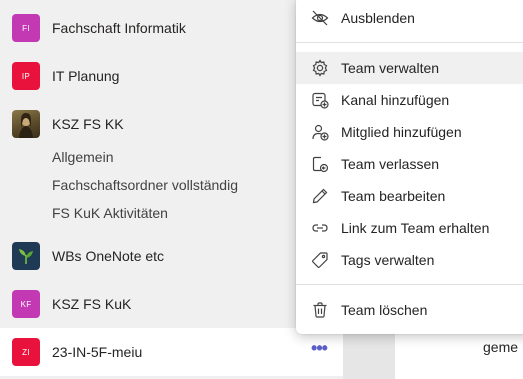  I want to click on menu-item-tags-verwalten: Tags verwalten, so click(409, 260).